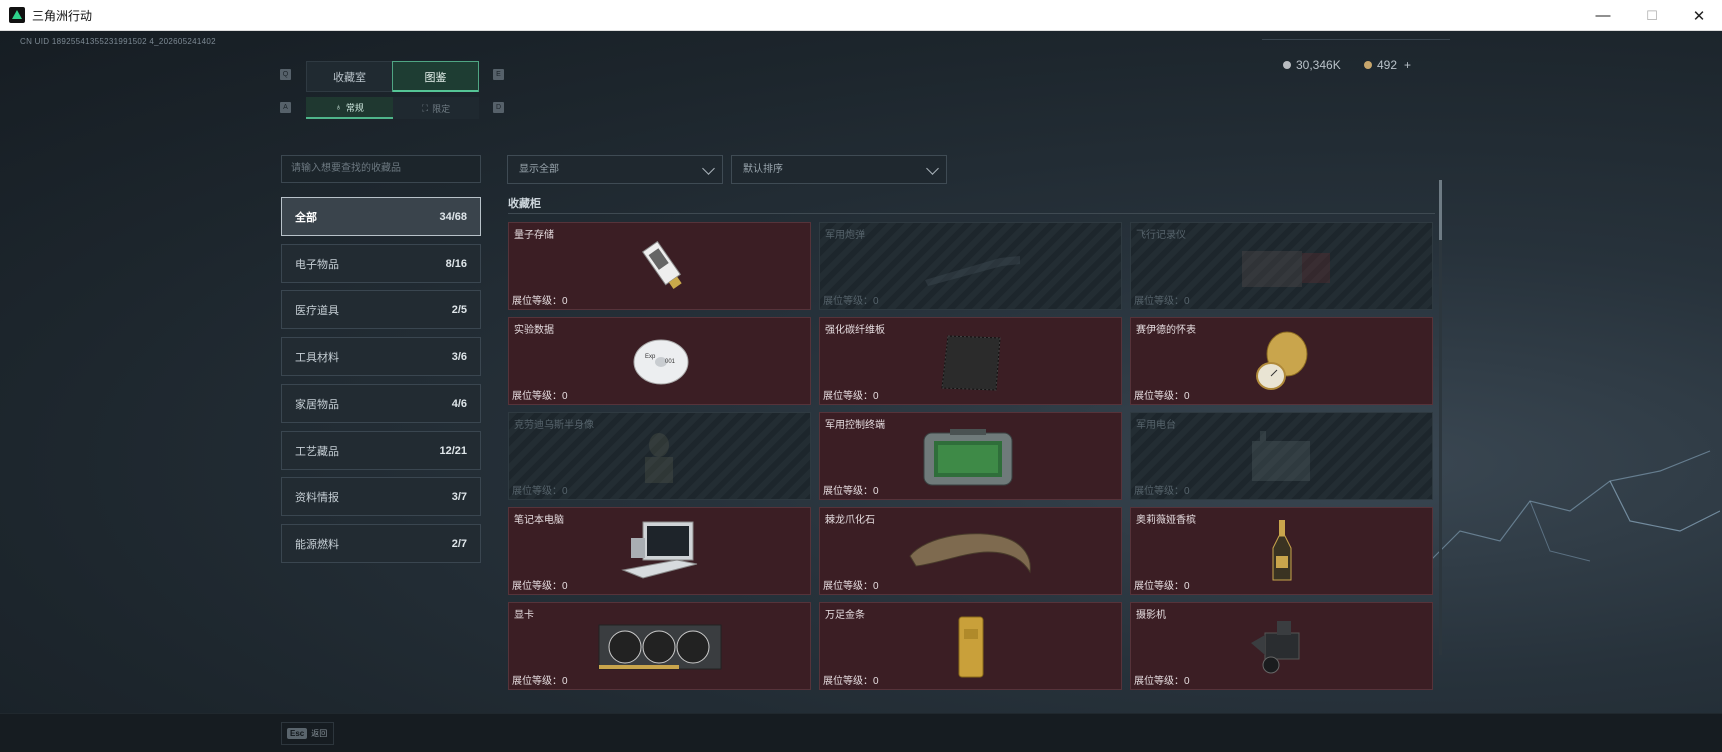 This screenshot has height=752, width=1722. Describe the element at coordinates (861, 732) in the screenshot. I see `bottom-bar` at that location.